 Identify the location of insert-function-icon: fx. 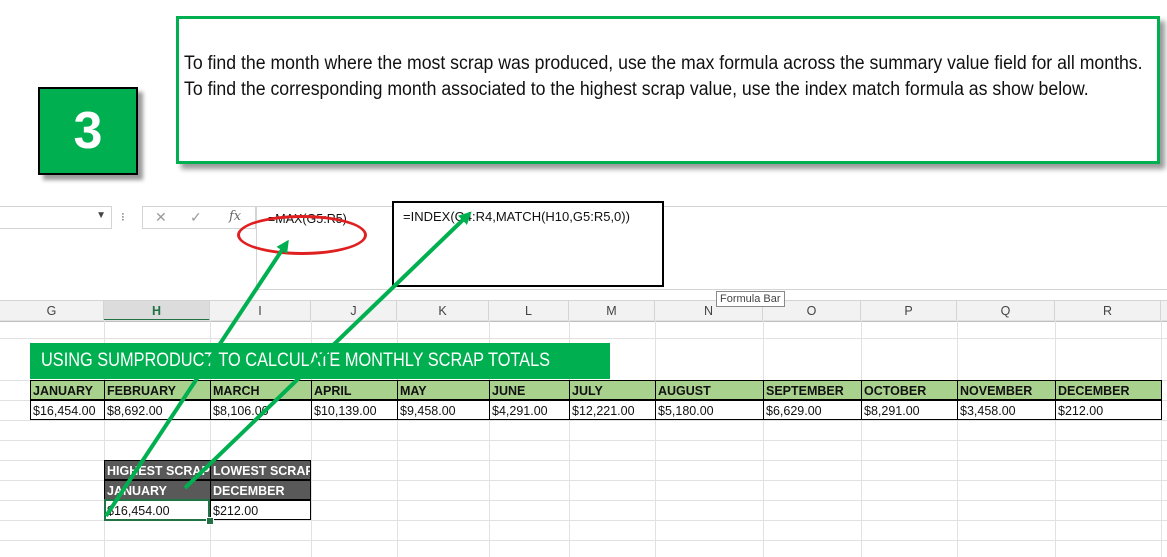
(235, 216).